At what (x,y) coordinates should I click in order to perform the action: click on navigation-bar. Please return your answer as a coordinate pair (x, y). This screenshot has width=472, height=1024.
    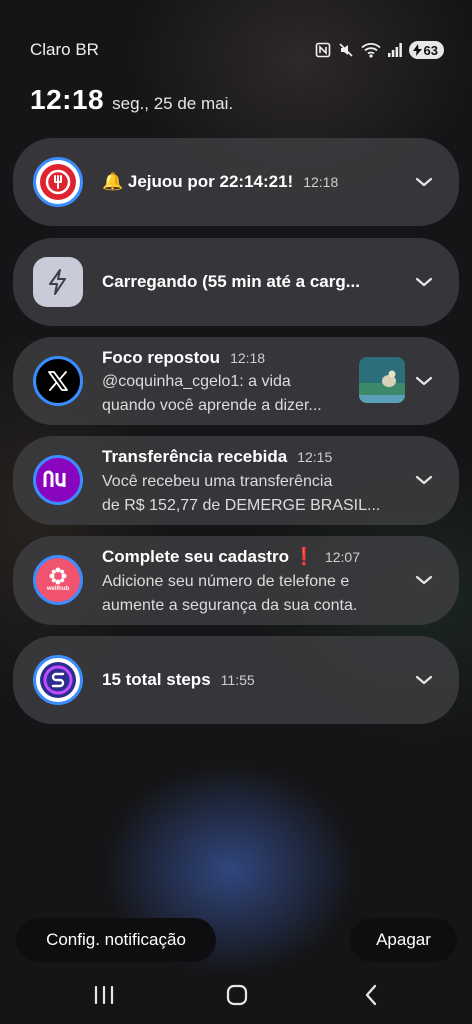
    Looking at the image, I should click on (236, 995).